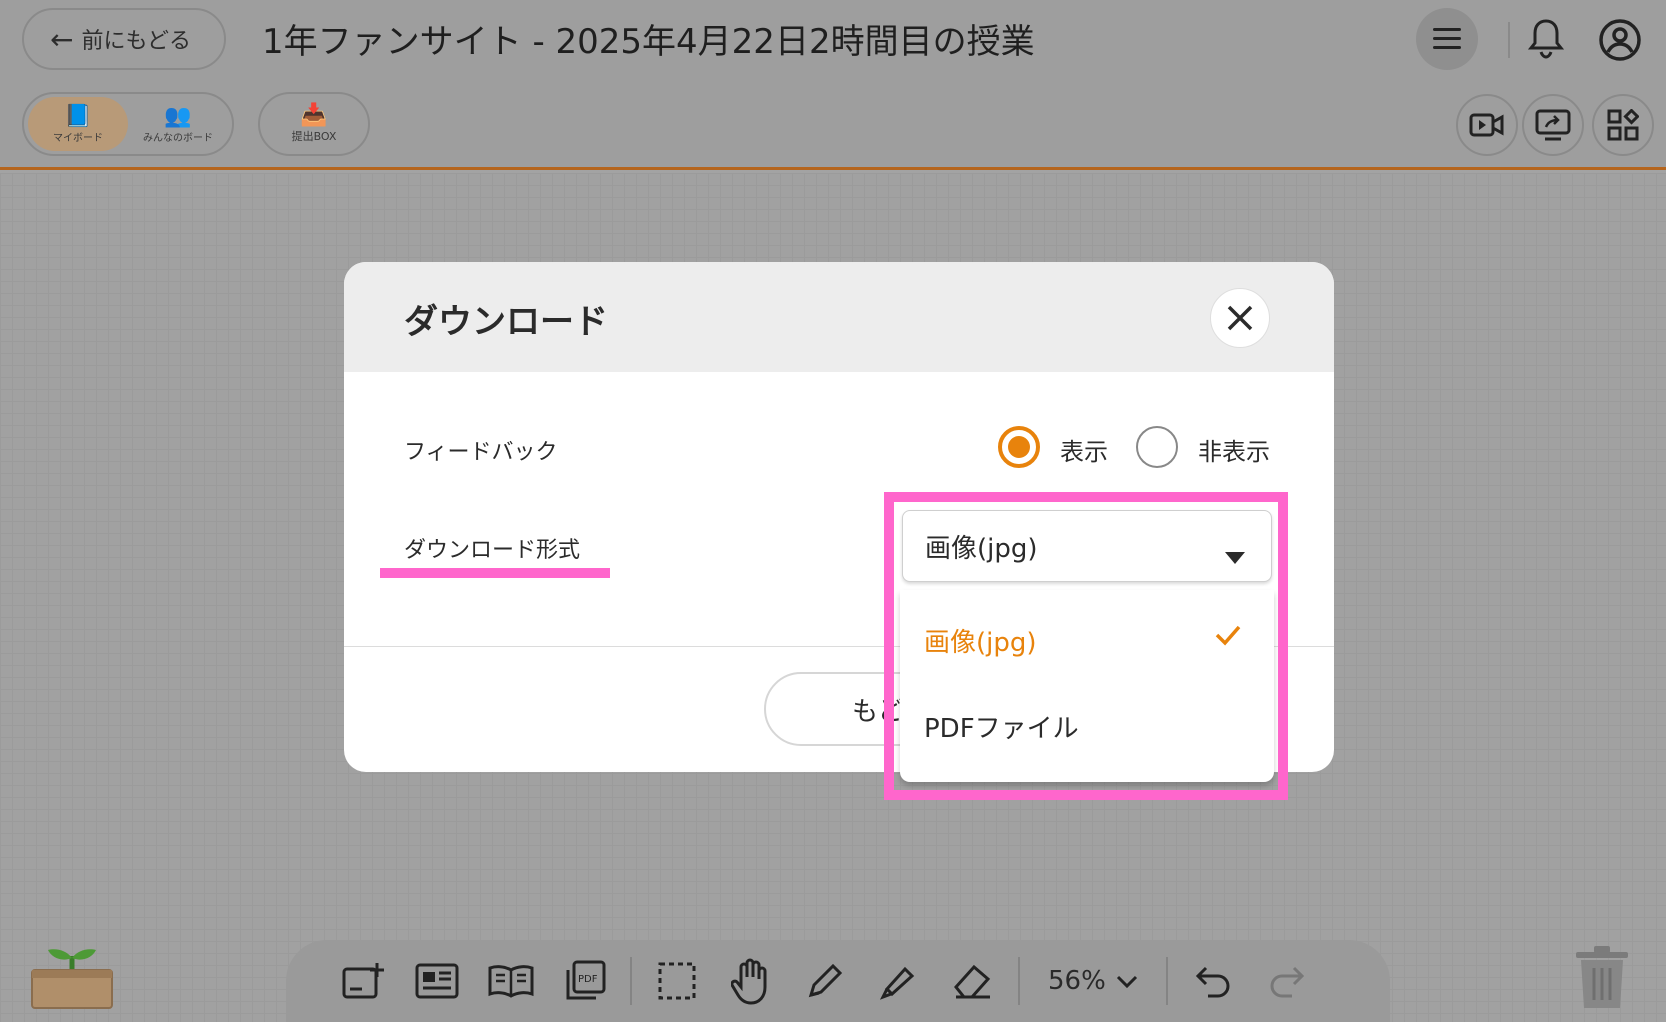  Describe the element at coordinates (825, 981) in the screenshot. I see `pencil-icon` at that location.